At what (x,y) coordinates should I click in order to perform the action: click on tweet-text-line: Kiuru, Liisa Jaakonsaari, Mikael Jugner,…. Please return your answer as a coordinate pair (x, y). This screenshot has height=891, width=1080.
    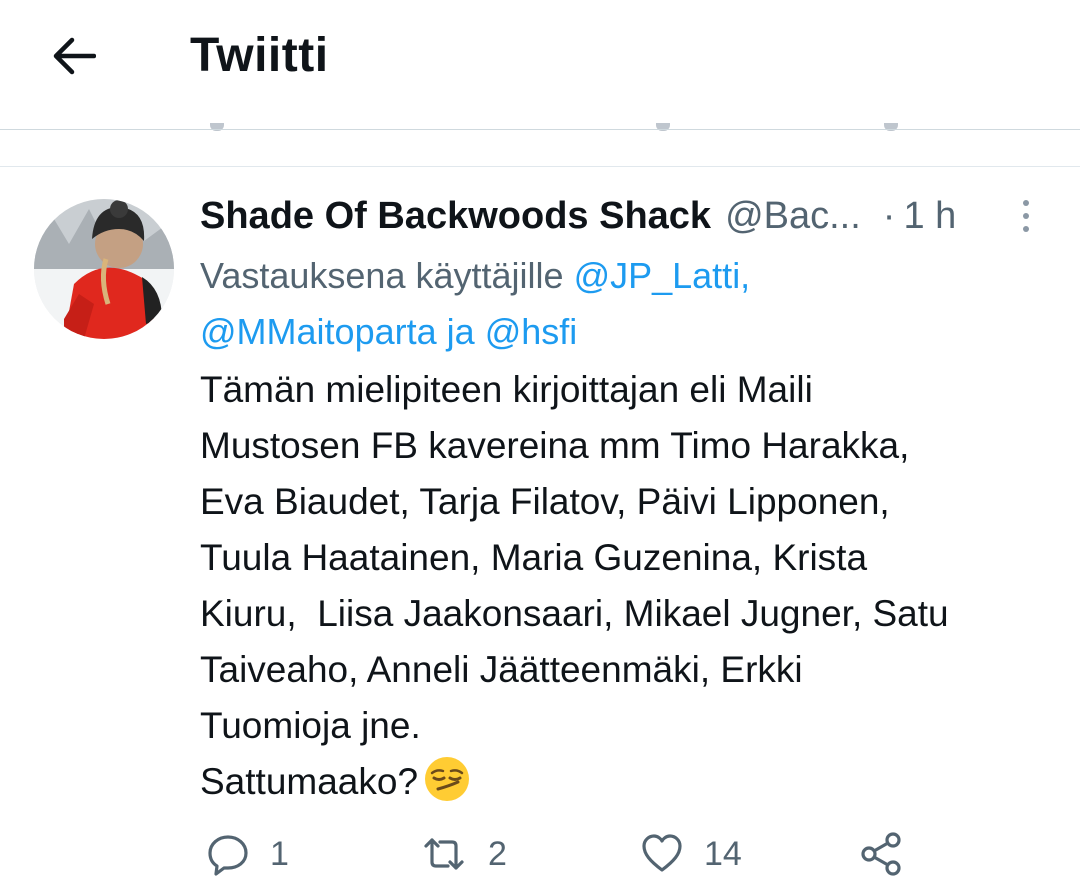
    Looking at the image, I should click on (574, 613).